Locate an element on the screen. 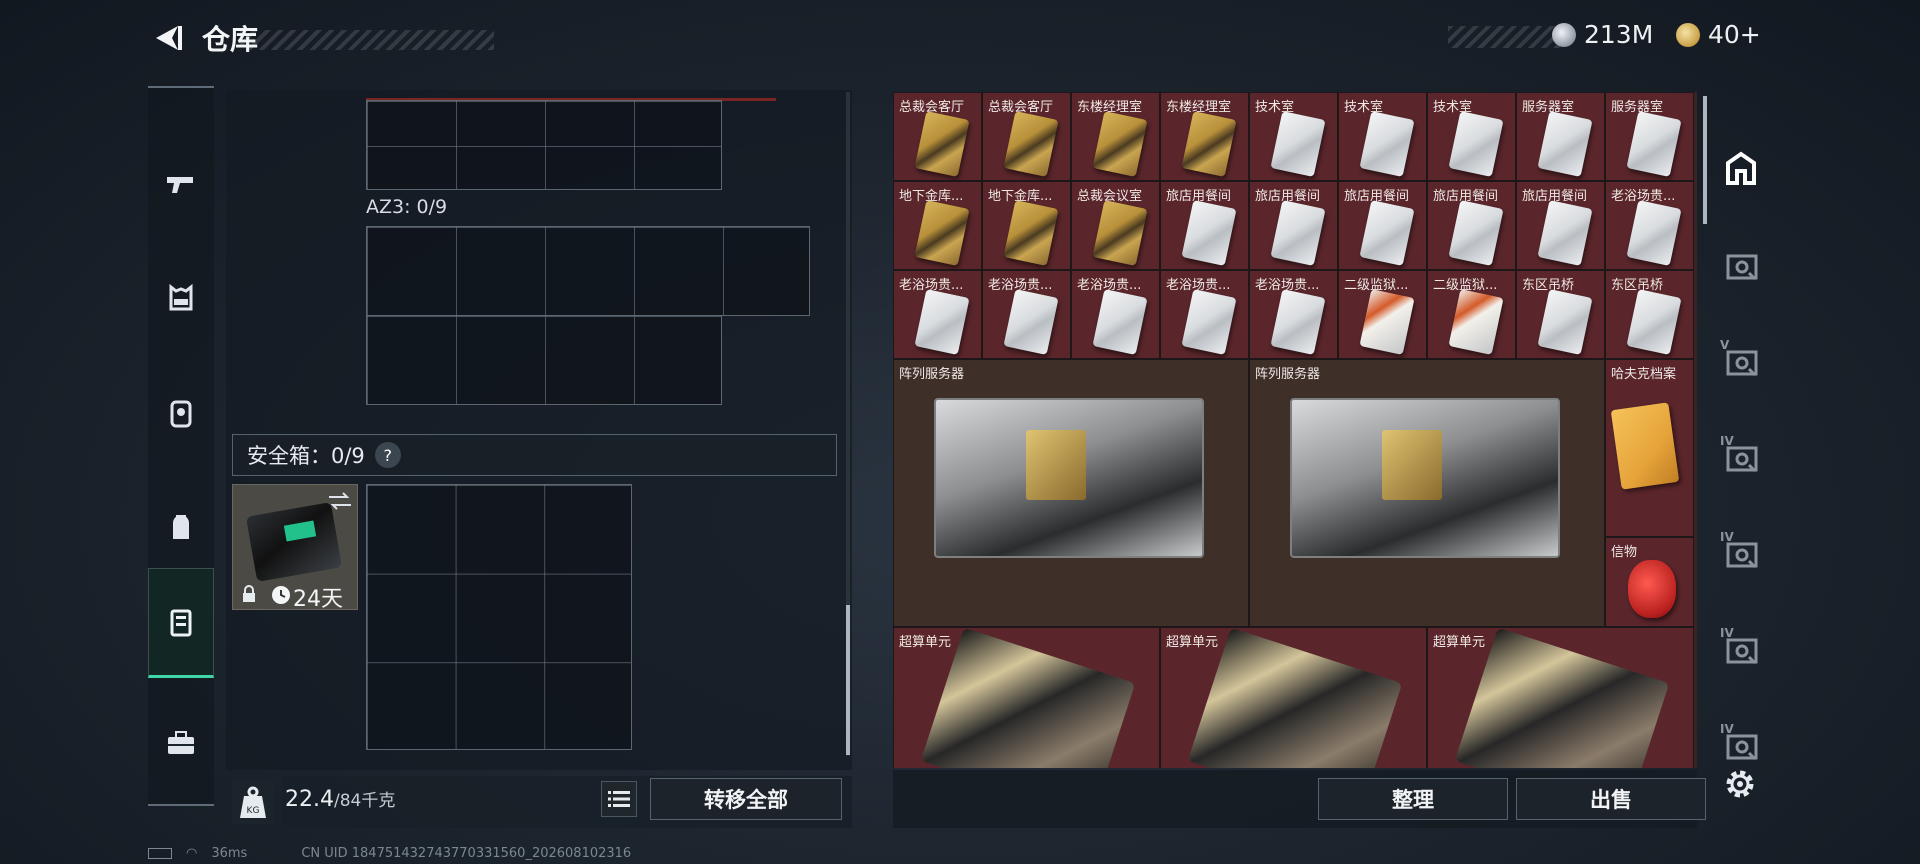  safe-days-remaining: 24天 is located at coordinates (318, 599).